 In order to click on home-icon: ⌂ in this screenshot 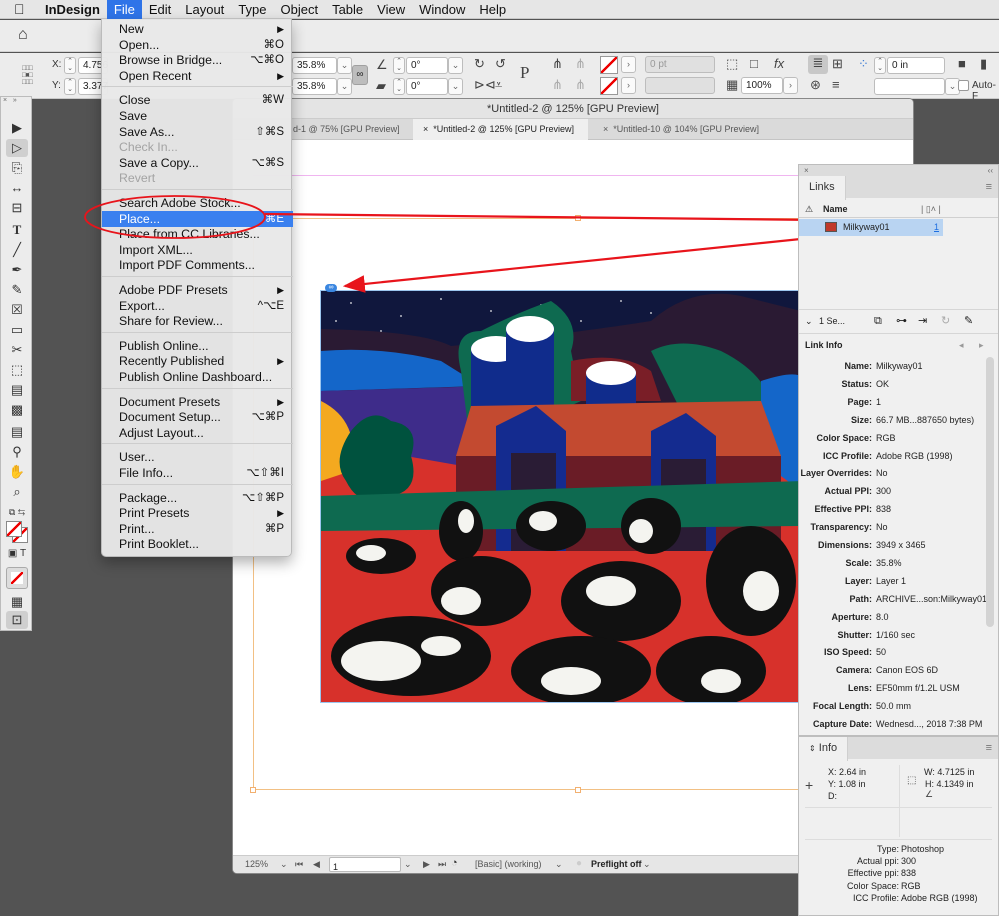, I will do `click(23, 35)`.